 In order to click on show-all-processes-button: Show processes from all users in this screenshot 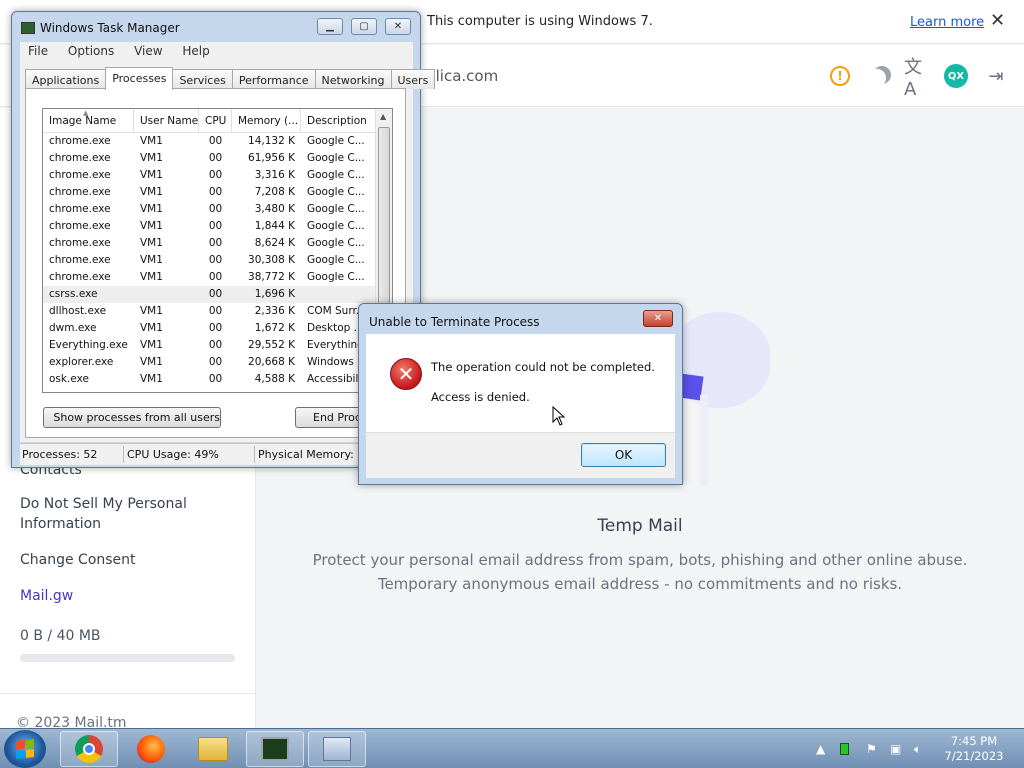, I will do `click(132, 417)`.